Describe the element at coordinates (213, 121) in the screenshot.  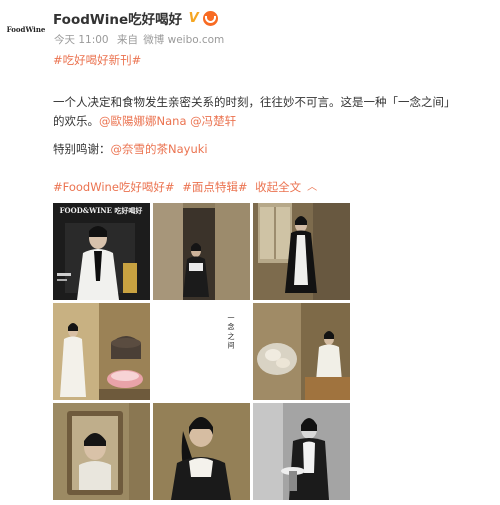
I see `mention-link: @冯楚轩` at that location.